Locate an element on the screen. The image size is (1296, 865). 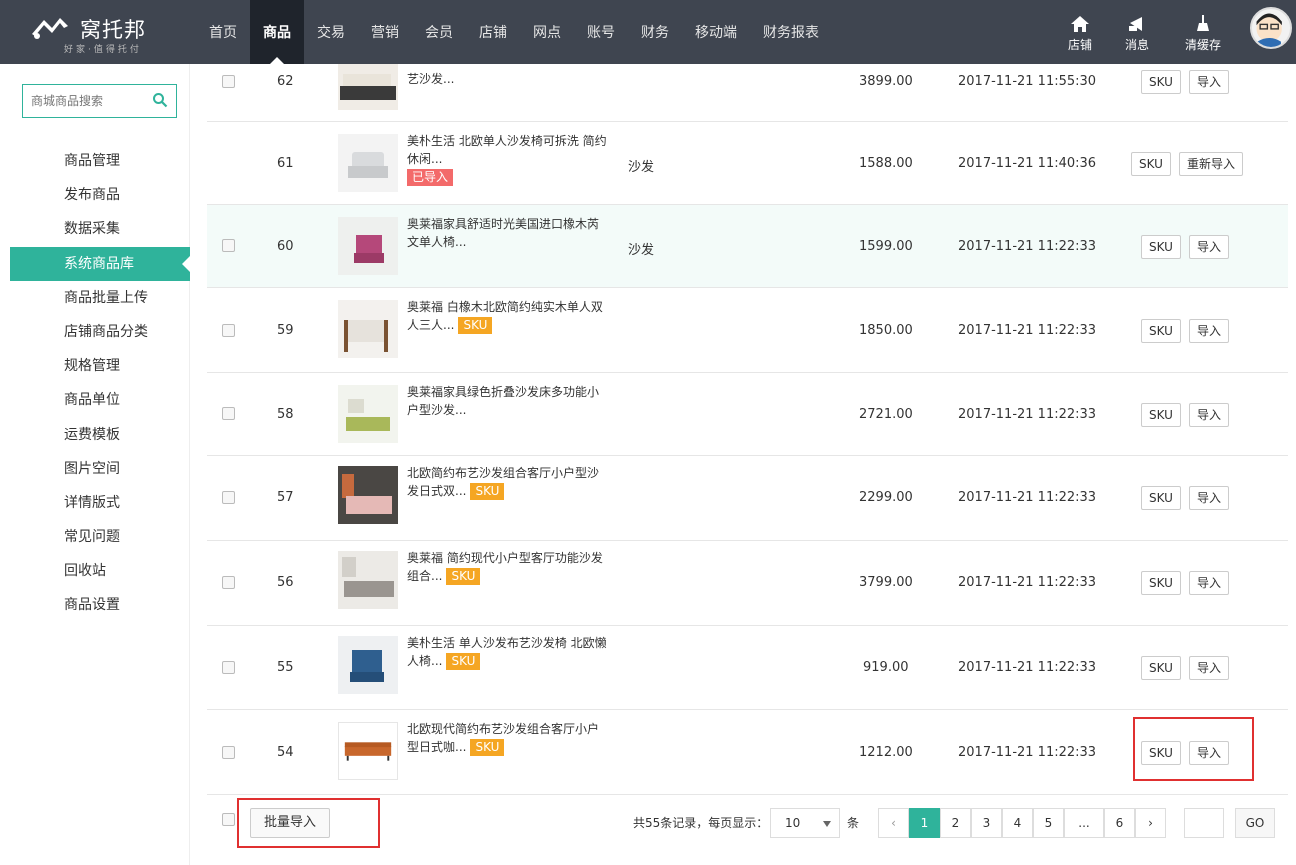
product-title-line1: 奥莱福 白橡木北欧简约纯实木单人双 is located at coordinates (505, 307).